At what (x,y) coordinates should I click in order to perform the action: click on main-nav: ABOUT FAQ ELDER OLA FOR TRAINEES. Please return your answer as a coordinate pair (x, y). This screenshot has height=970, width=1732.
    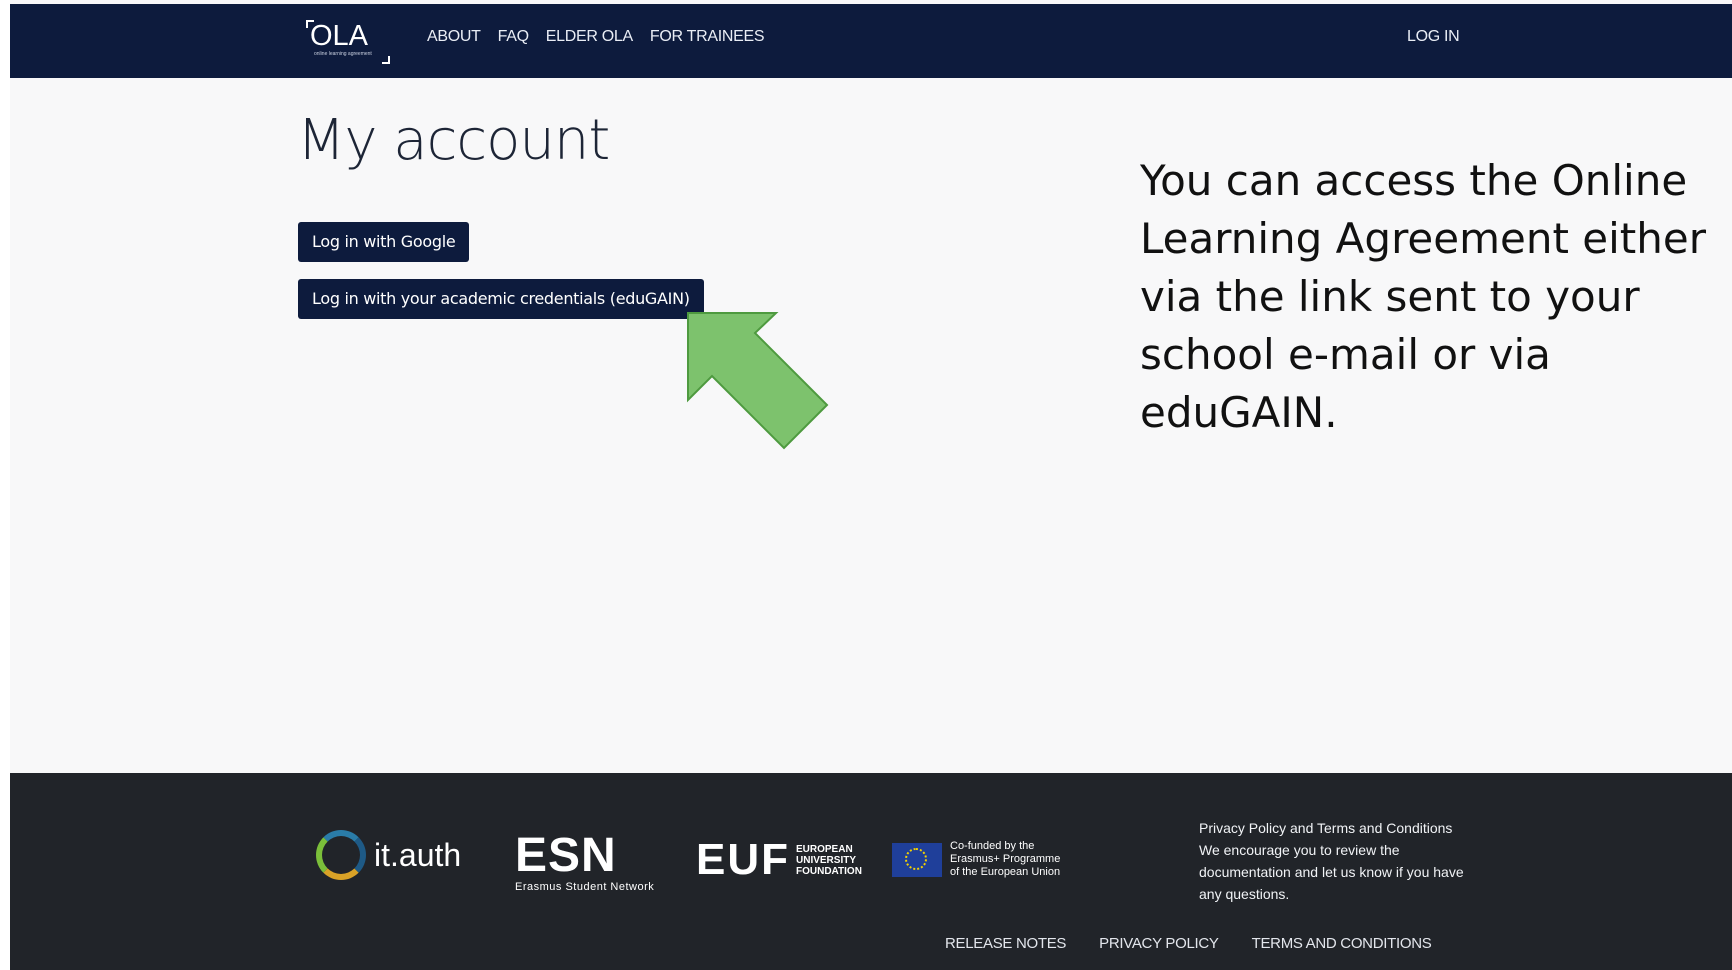
    Looking at the image, I should click on (604, 37).